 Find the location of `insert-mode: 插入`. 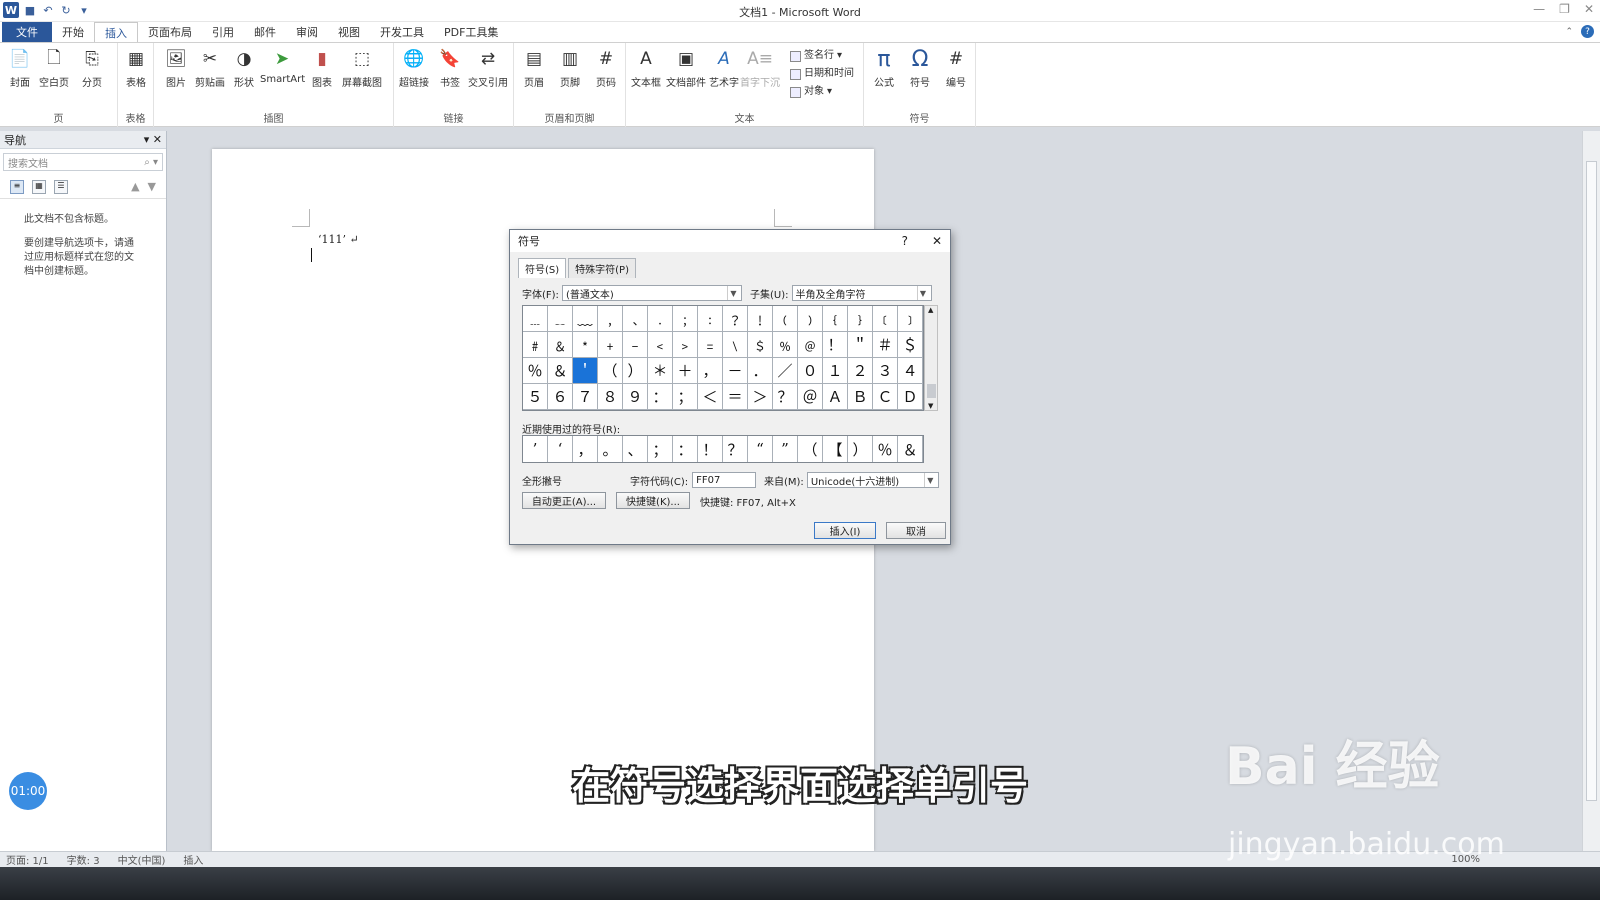

insert-mode: 插入 is located at coordinates (193, 859).